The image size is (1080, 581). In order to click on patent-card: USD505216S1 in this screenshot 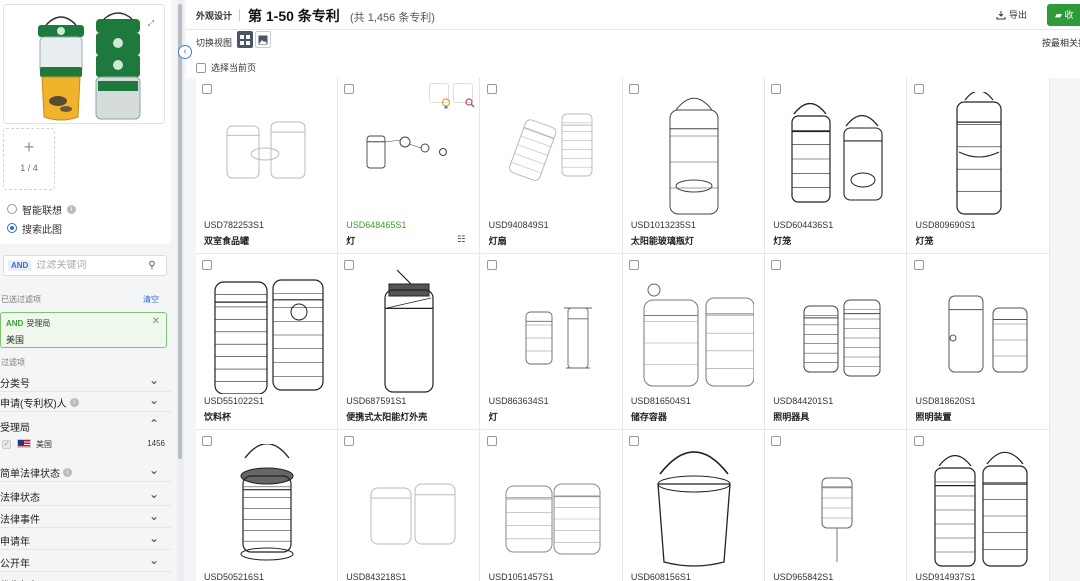, I will do `click(267, 505)`.